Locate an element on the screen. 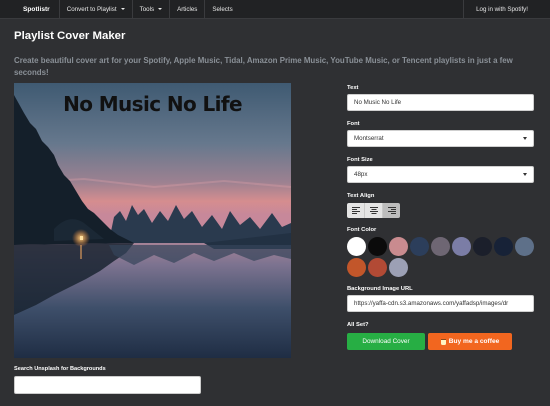 This screenshot has height=406, width=550. nav-item-label: Articles is located at coordinates (187, 9).